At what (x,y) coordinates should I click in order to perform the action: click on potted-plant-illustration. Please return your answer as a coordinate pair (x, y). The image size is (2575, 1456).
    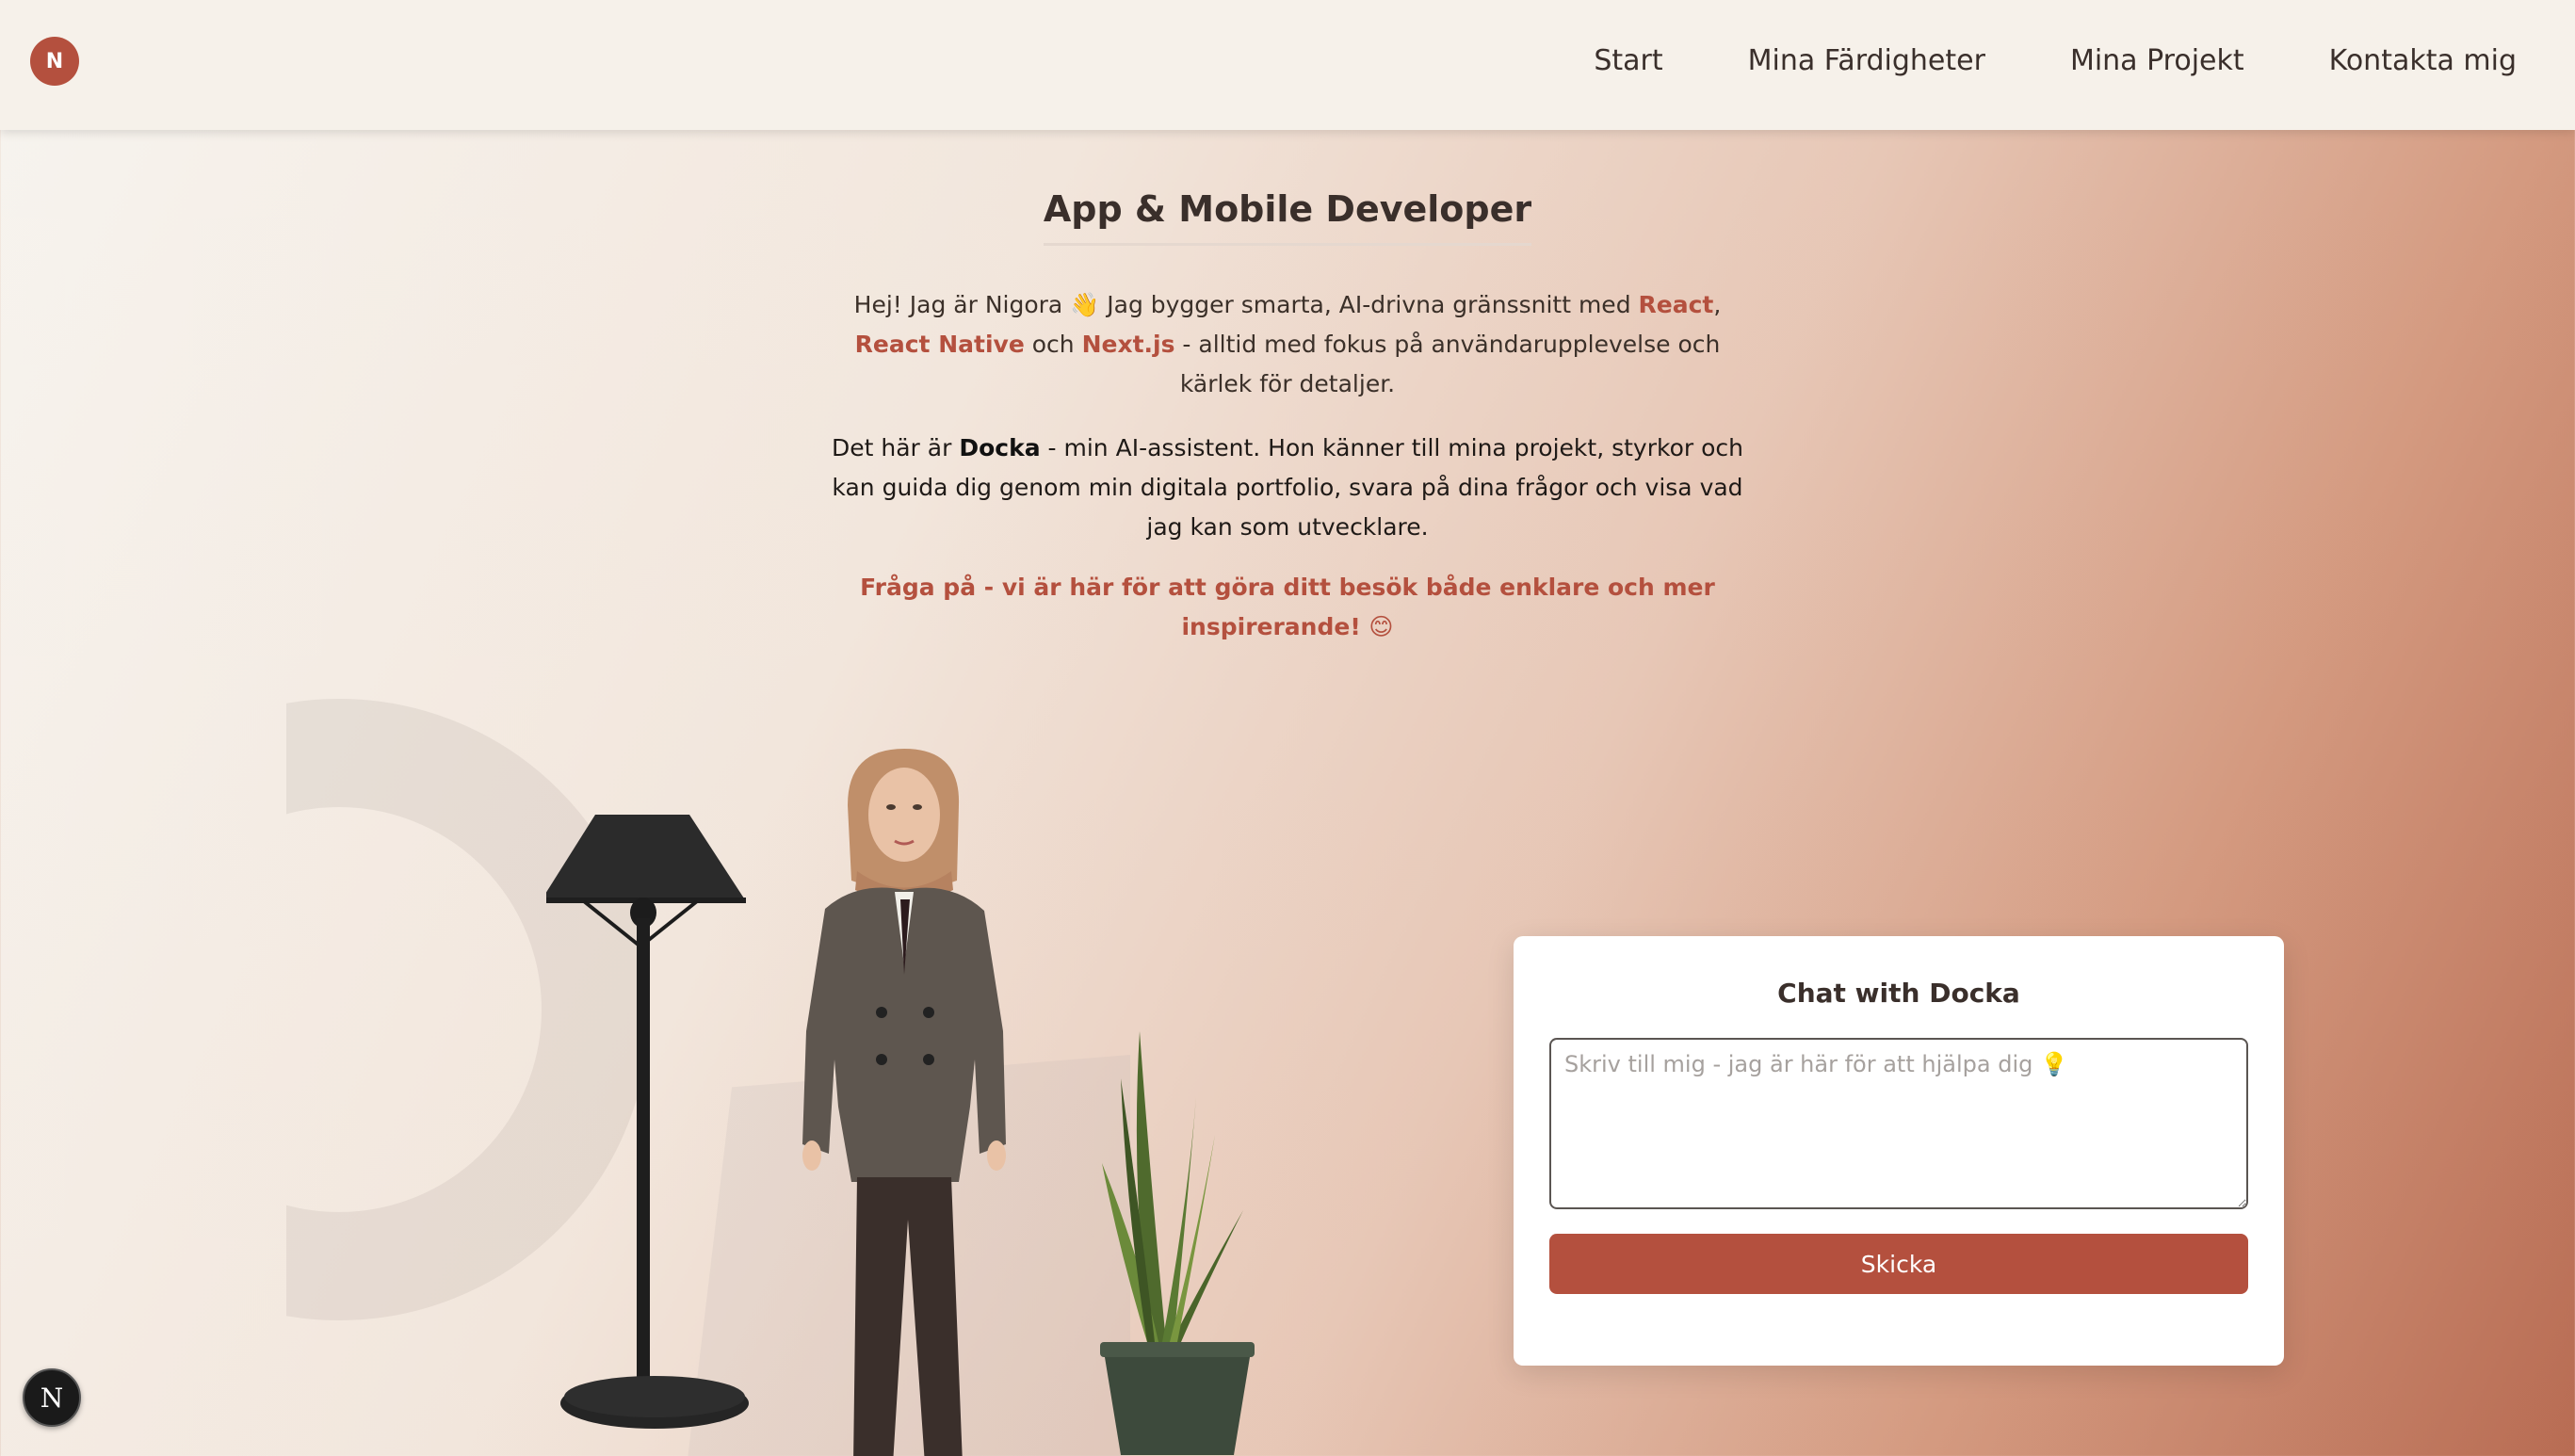
    Looking at the image, I should click on (1177, 1243).